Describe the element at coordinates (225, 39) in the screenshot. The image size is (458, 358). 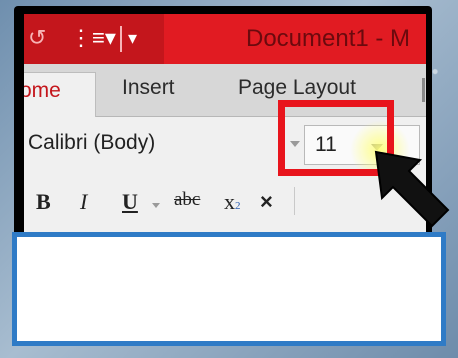
I see `title-bar: ↺ ⋮≡▾ ▾ Document1 - M` at that location.